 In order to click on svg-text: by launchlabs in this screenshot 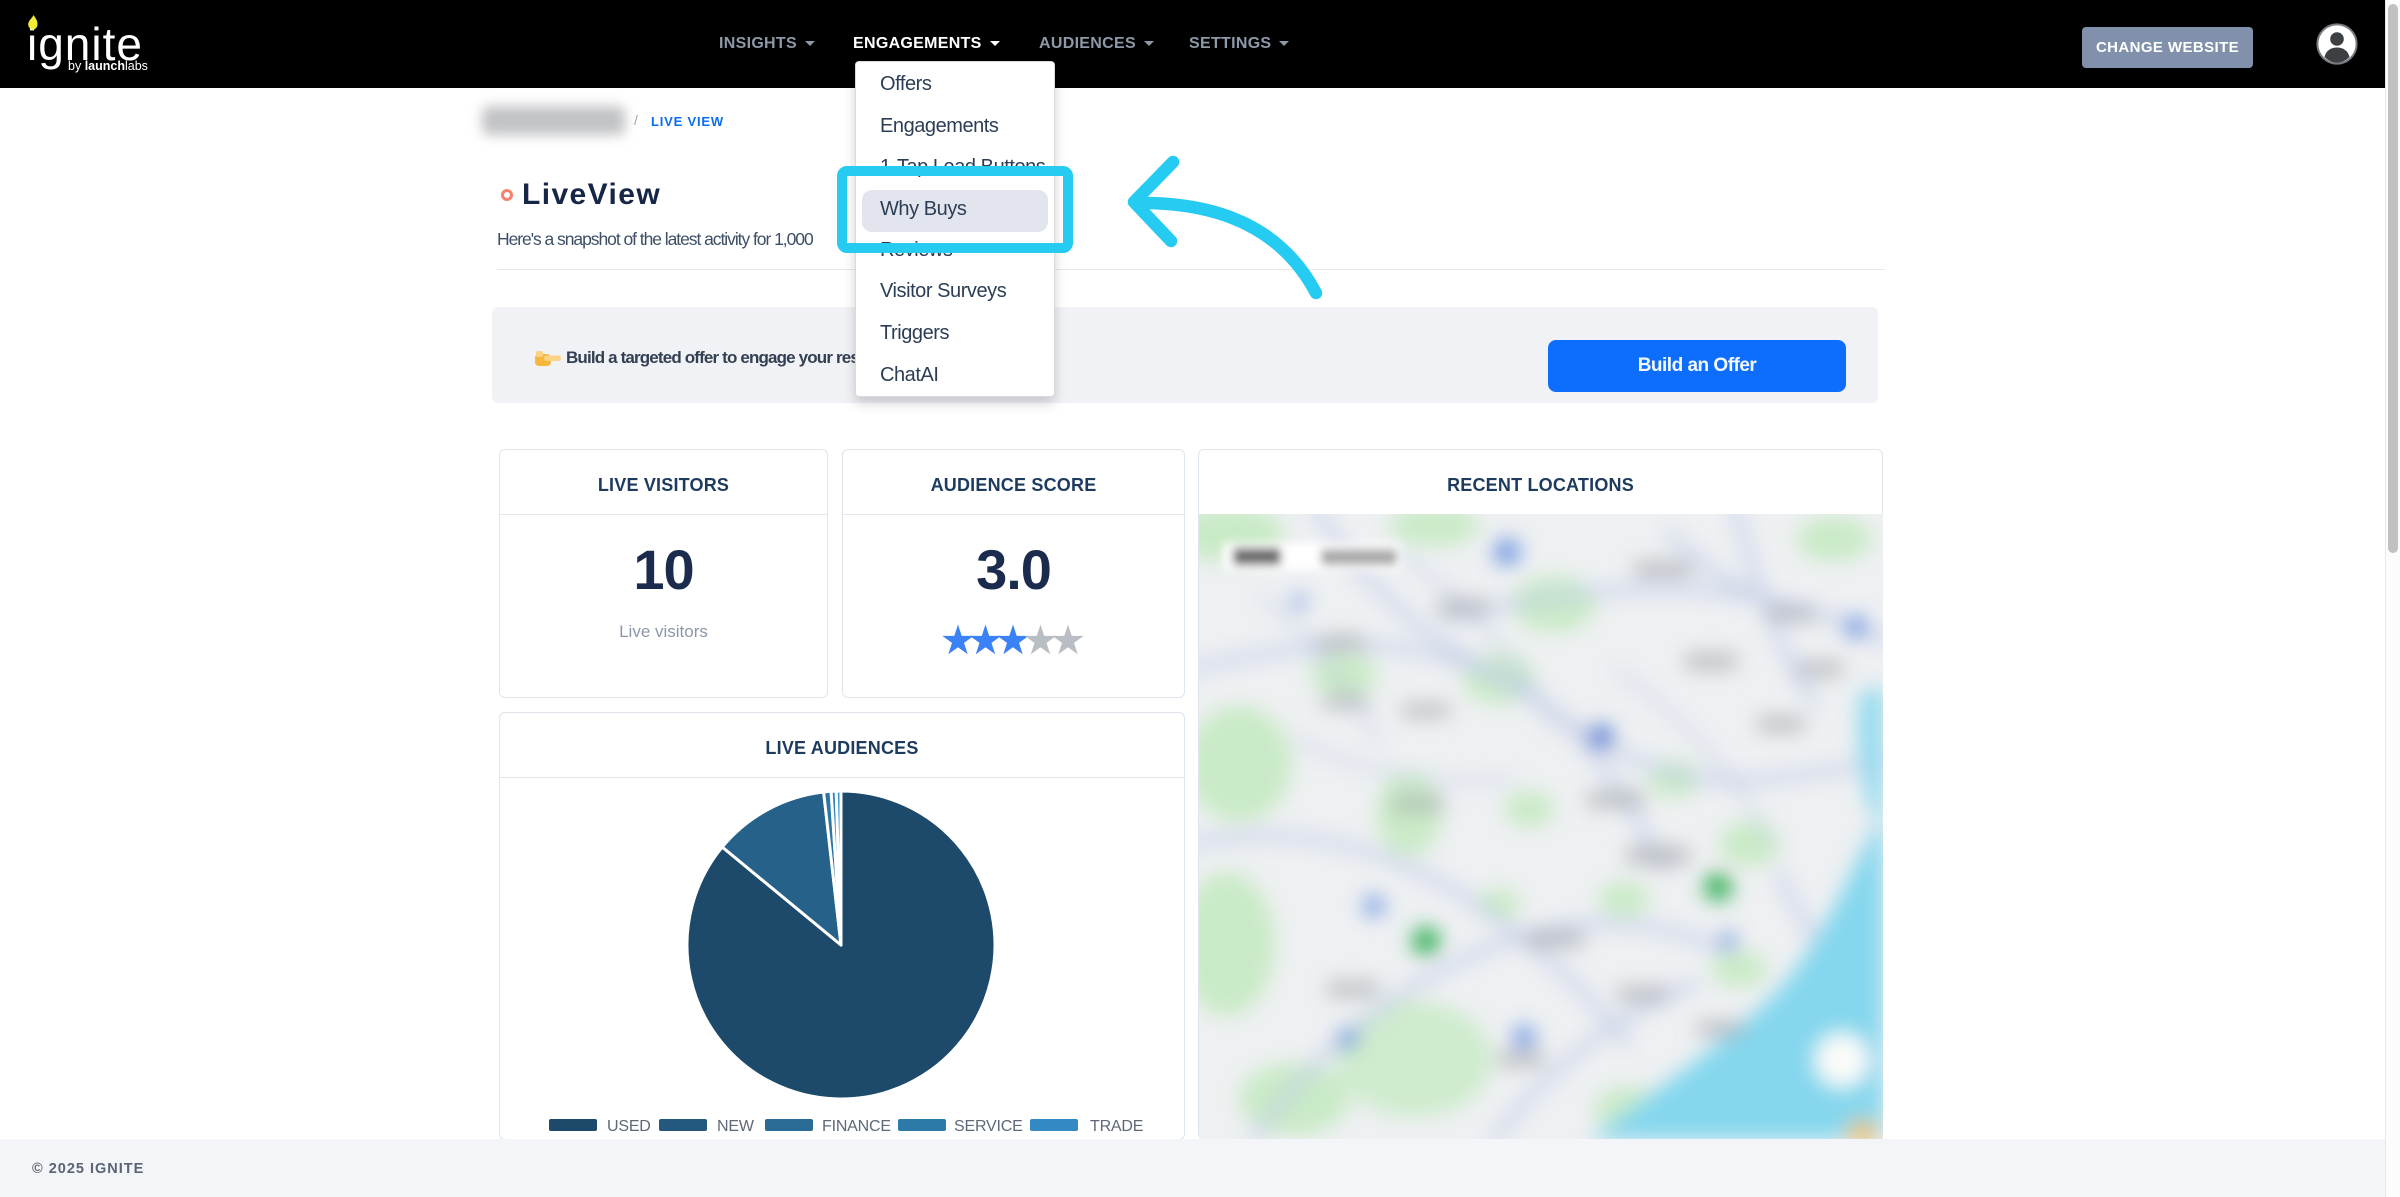, I will do `click(108, 66)`.